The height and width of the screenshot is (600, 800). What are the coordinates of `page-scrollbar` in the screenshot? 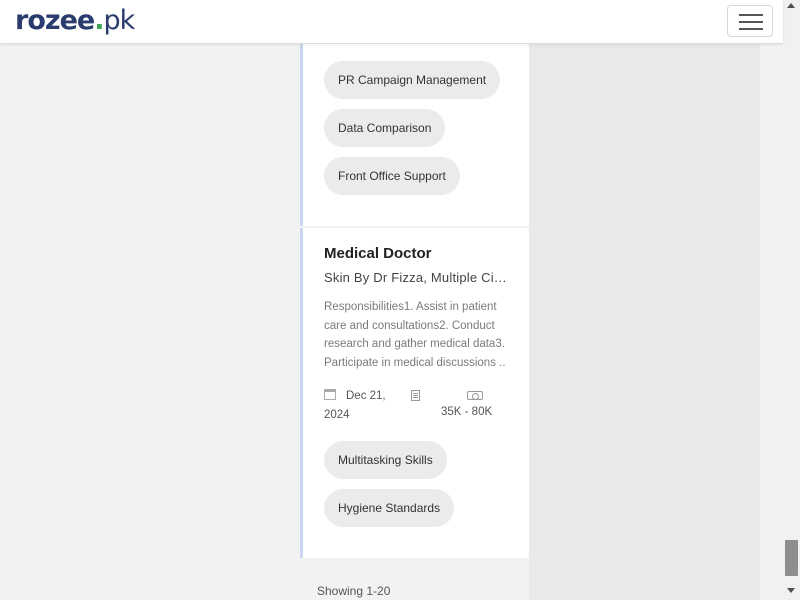 It's located at (791, 300).